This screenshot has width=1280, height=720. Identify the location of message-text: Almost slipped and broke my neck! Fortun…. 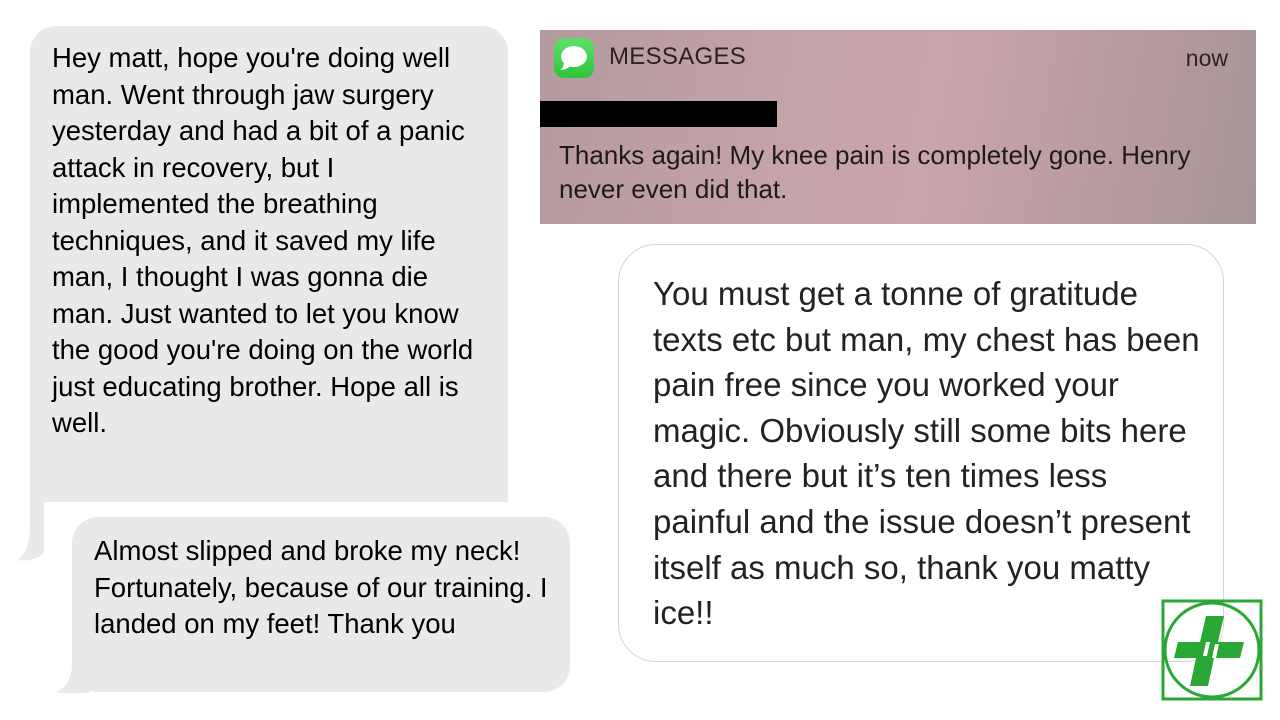
(321, 587).